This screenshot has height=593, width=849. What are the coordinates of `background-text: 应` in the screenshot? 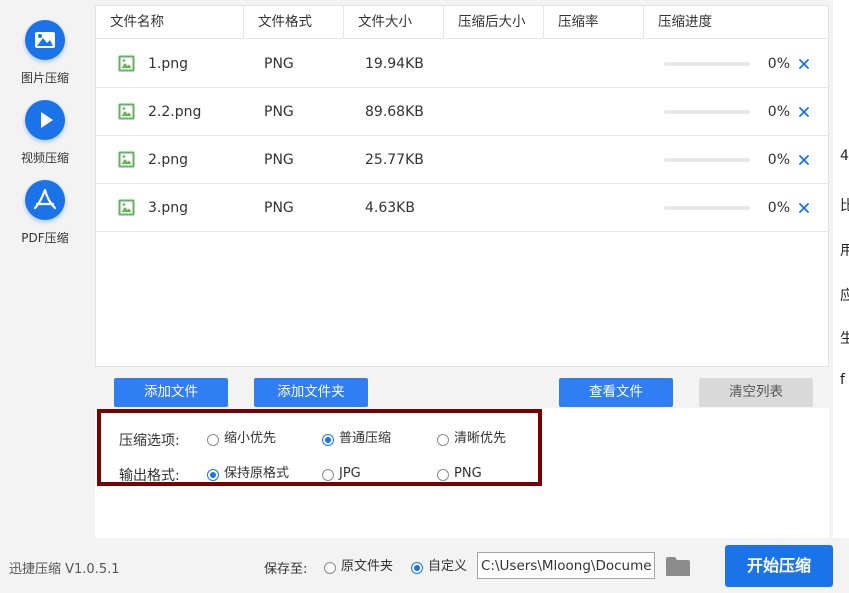 It's located at (844, 296).